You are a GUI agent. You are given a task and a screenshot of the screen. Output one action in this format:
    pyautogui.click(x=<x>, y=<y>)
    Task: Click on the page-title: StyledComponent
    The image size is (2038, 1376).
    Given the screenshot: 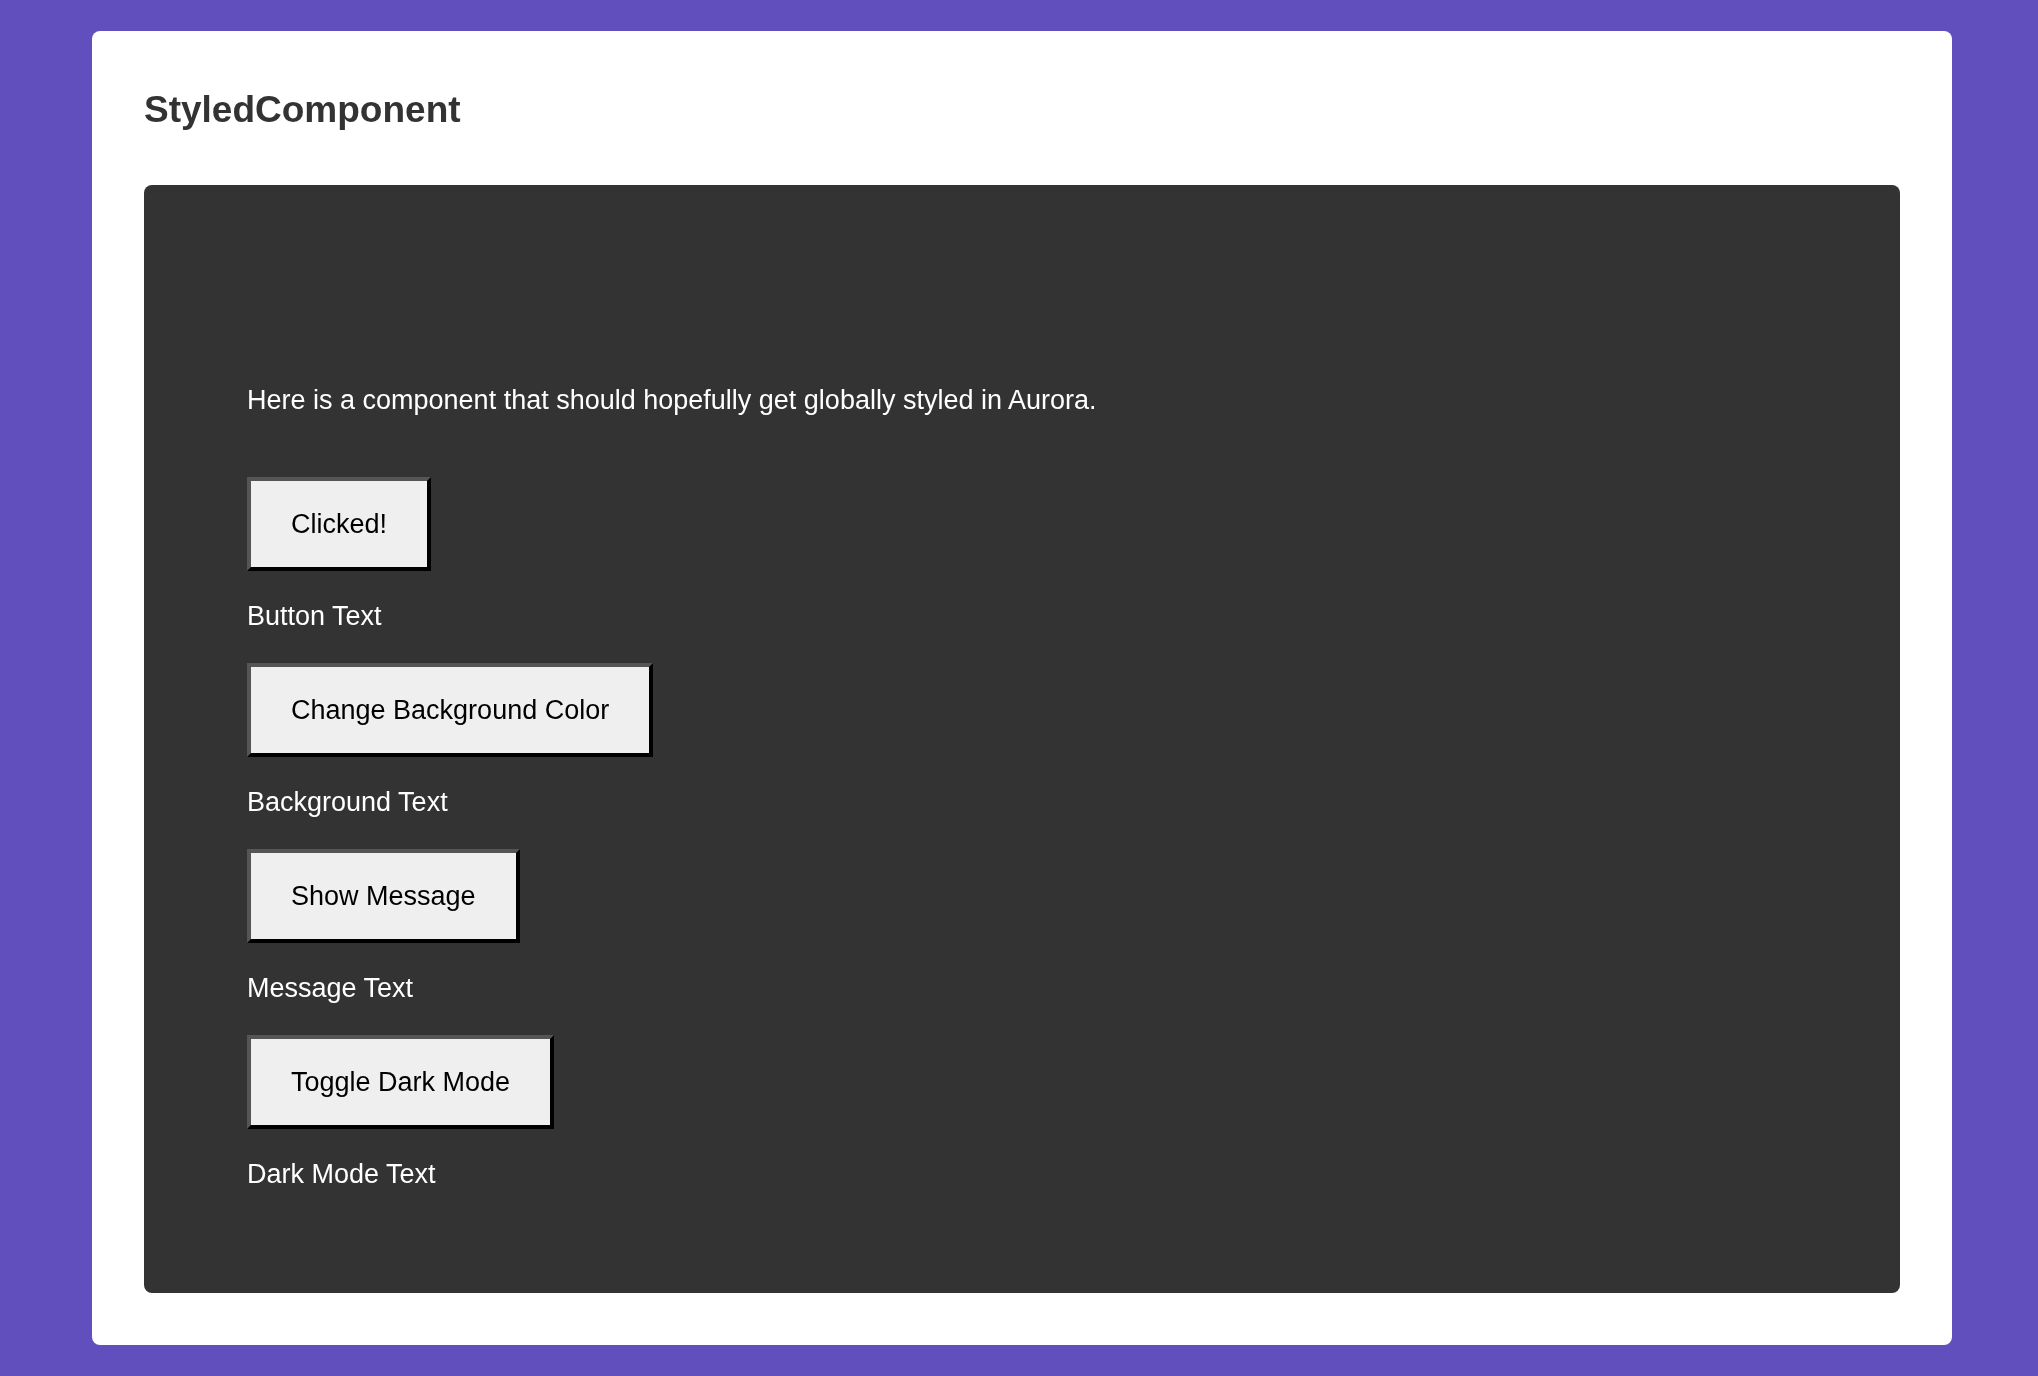 What is the action you would take?
    pyautogui.click(x=303, y=110)
    